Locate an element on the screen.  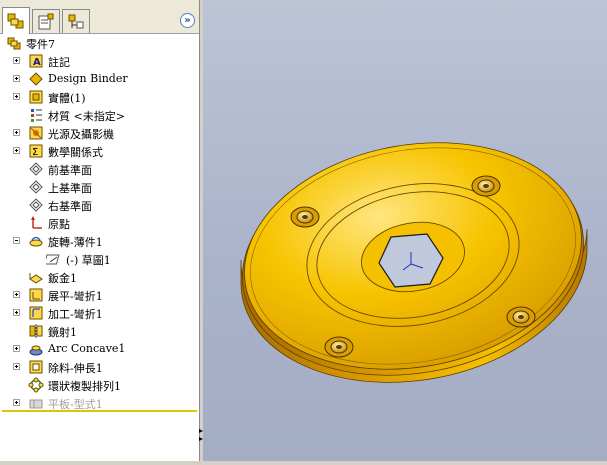
feature-tree-item: 環狀複製排列1 is located at coordinates (99, 385).